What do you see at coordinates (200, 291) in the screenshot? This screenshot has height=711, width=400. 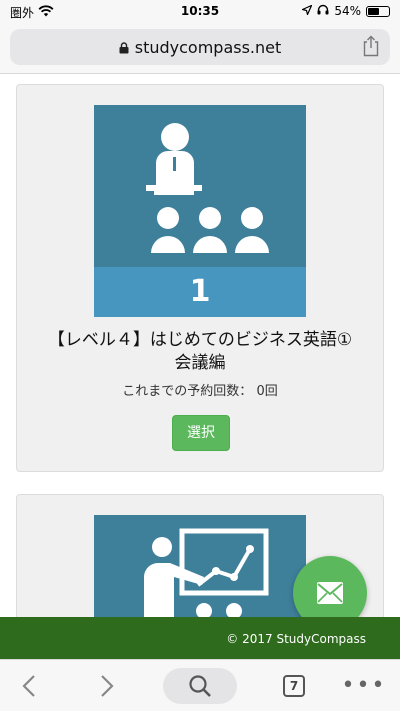 I see `lesson-number: 1` at bounding box center [200, 291].